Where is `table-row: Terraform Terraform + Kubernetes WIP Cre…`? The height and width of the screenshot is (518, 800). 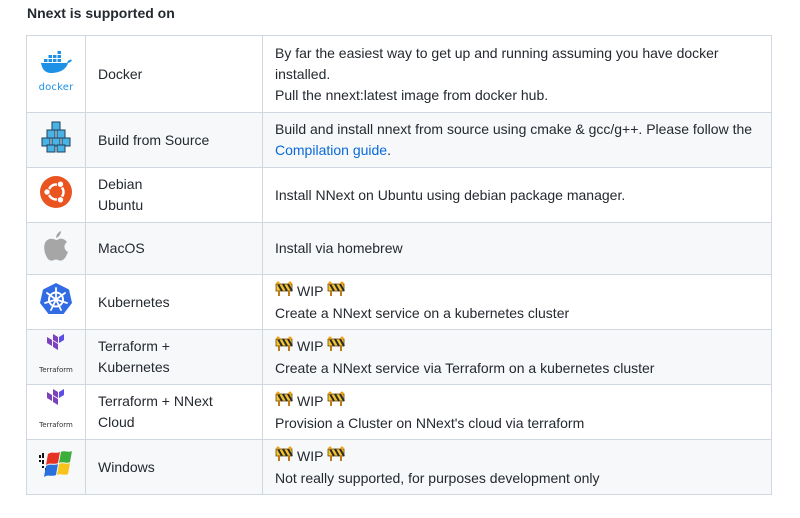
table-row: Terraform Terraform + Kubernetes WIP Cre… is located at coordinates (399, 357).